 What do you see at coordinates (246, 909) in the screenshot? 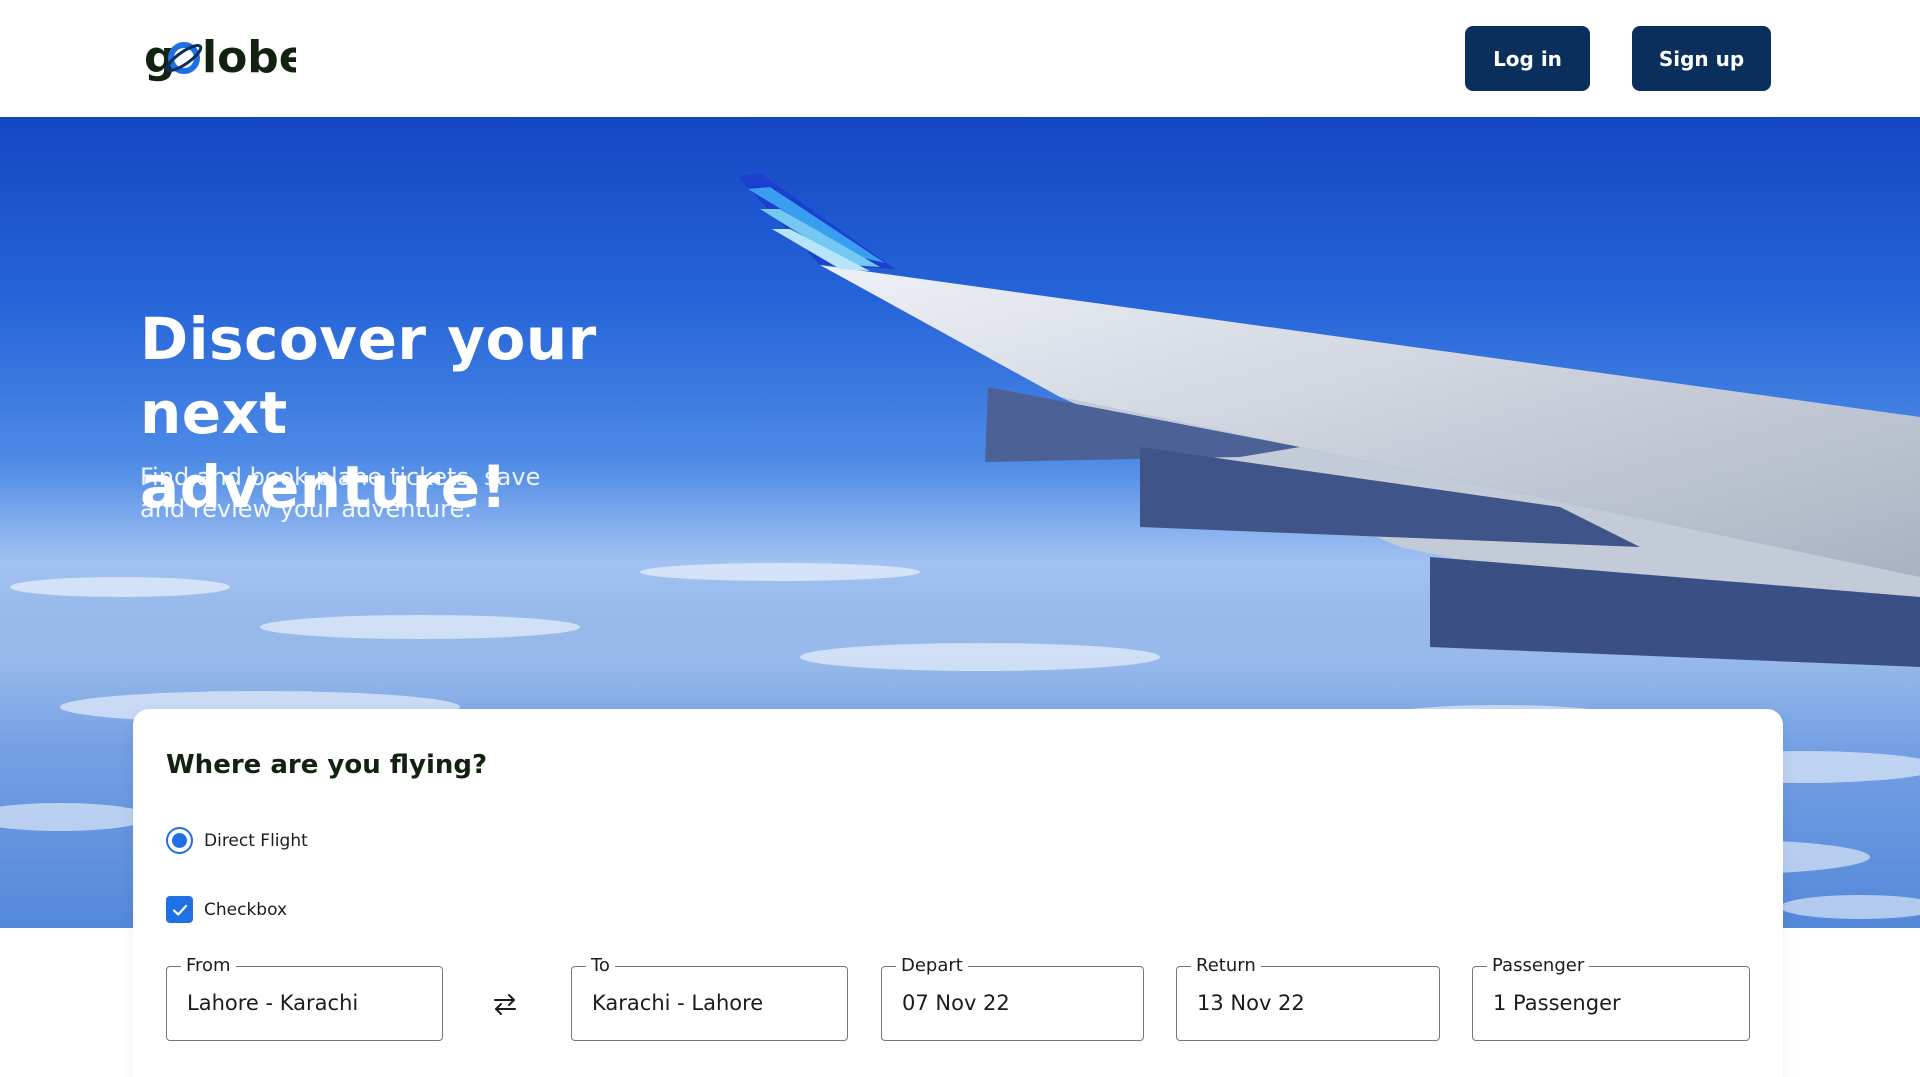
I see `checkbox-label: Checkbox` at bounding box center [246, 909].